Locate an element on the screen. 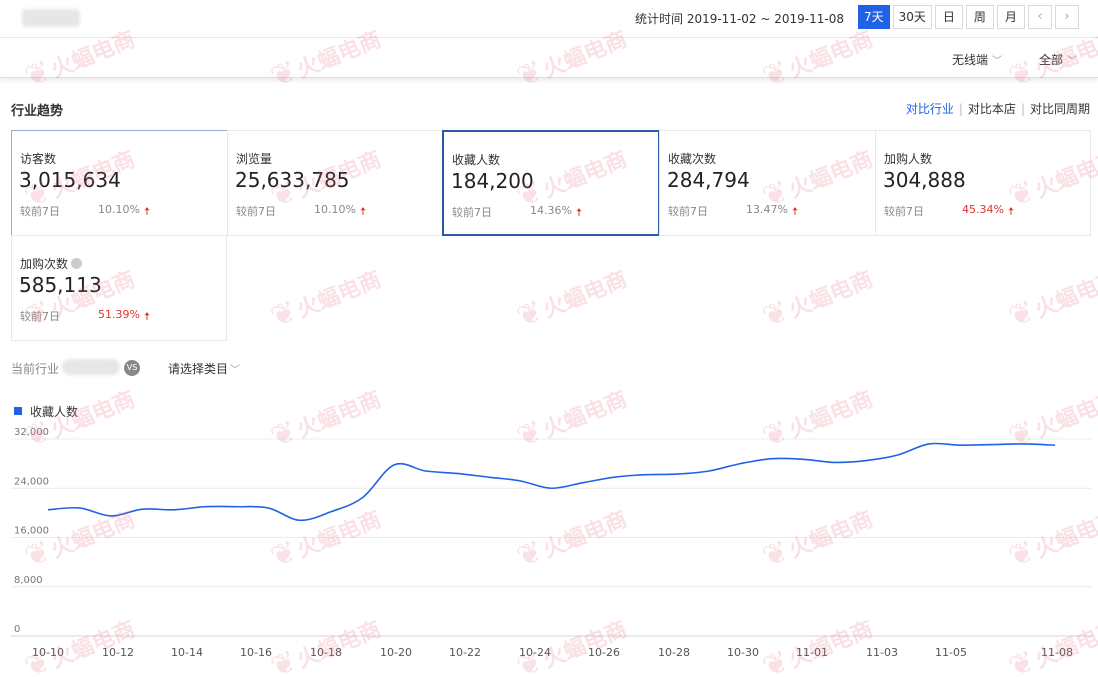 This screenshot has width=1098, height=677. metric-value: 585,113 is located at coordinates (60, 285).